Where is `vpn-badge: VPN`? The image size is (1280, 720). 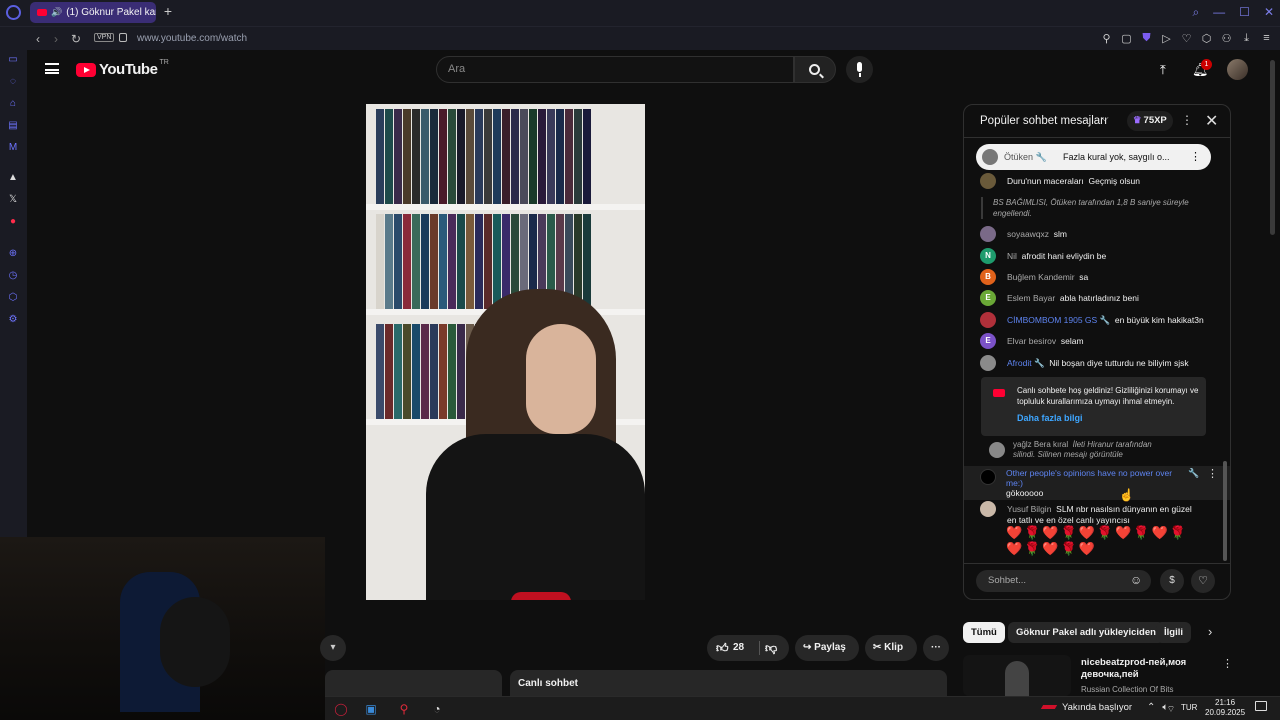
vpn-badge: VPN is located at coordinates (104, 37).